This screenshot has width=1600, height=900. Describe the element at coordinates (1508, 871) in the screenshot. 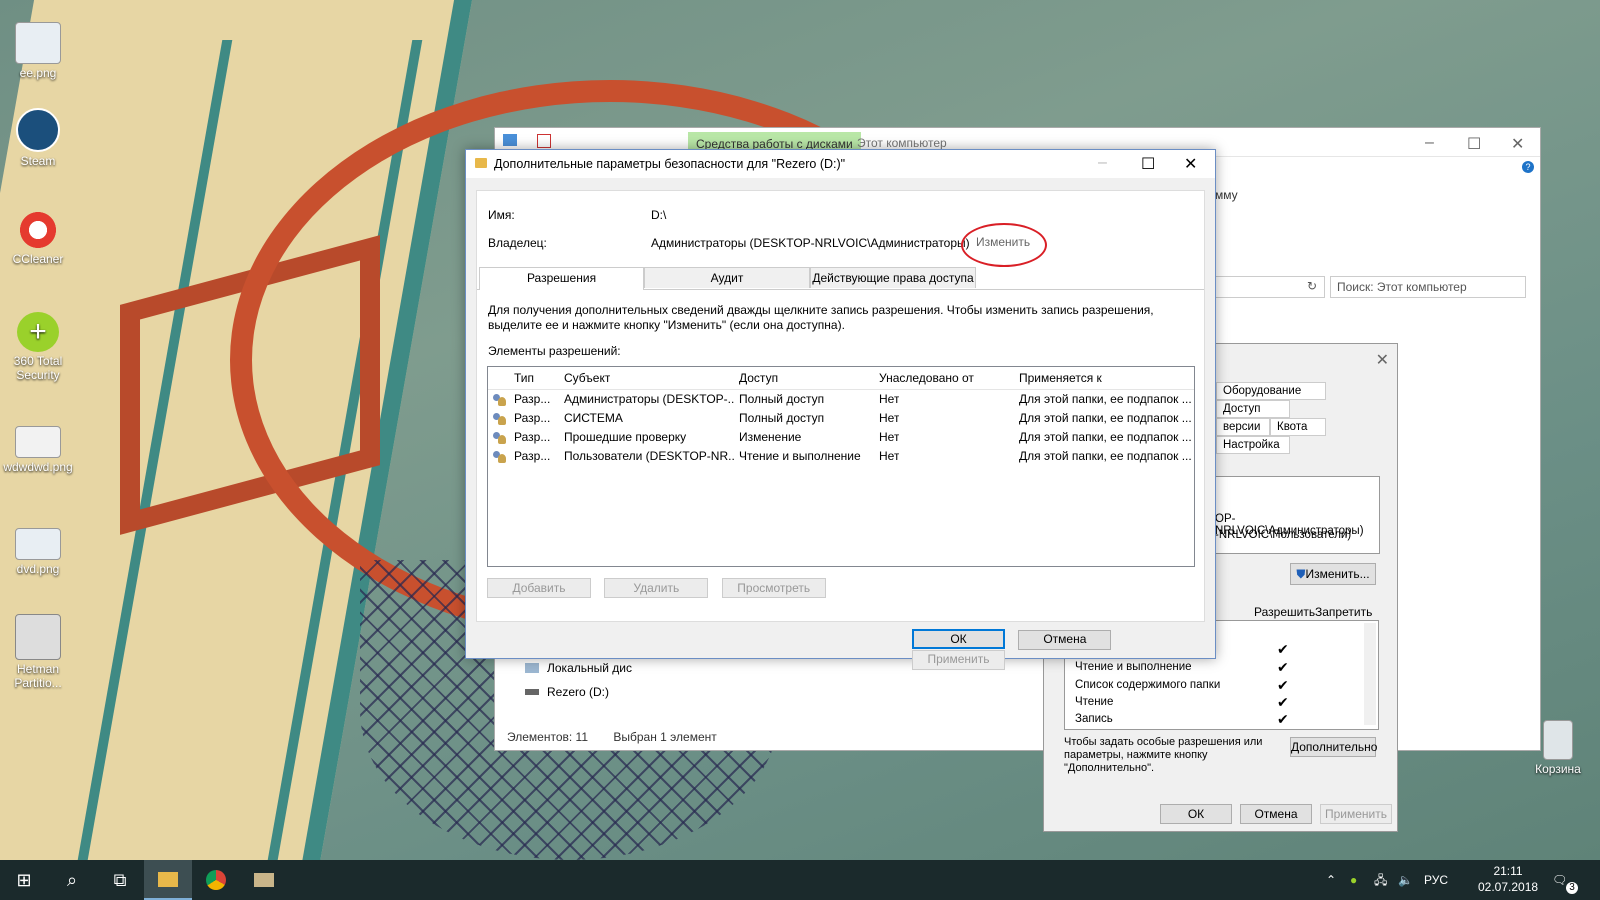

I see `clock-time: 21:11` at that location.